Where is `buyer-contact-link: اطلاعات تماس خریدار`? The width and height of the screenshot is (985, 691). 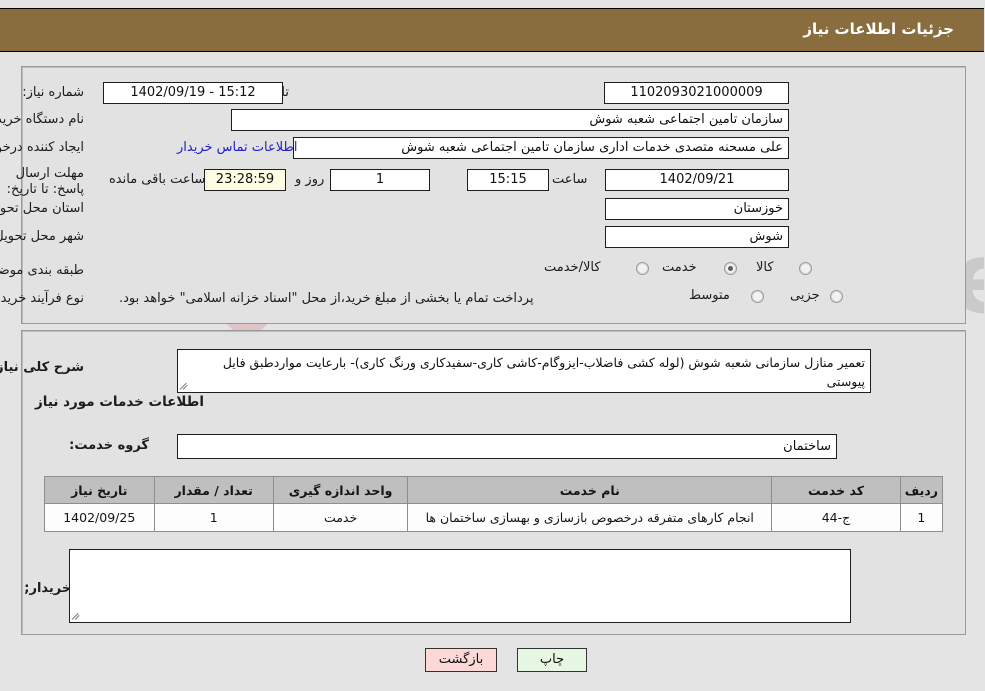
buyer-contact-link: اطلاعات تماس خریدار is located at coordinates (238, 147).